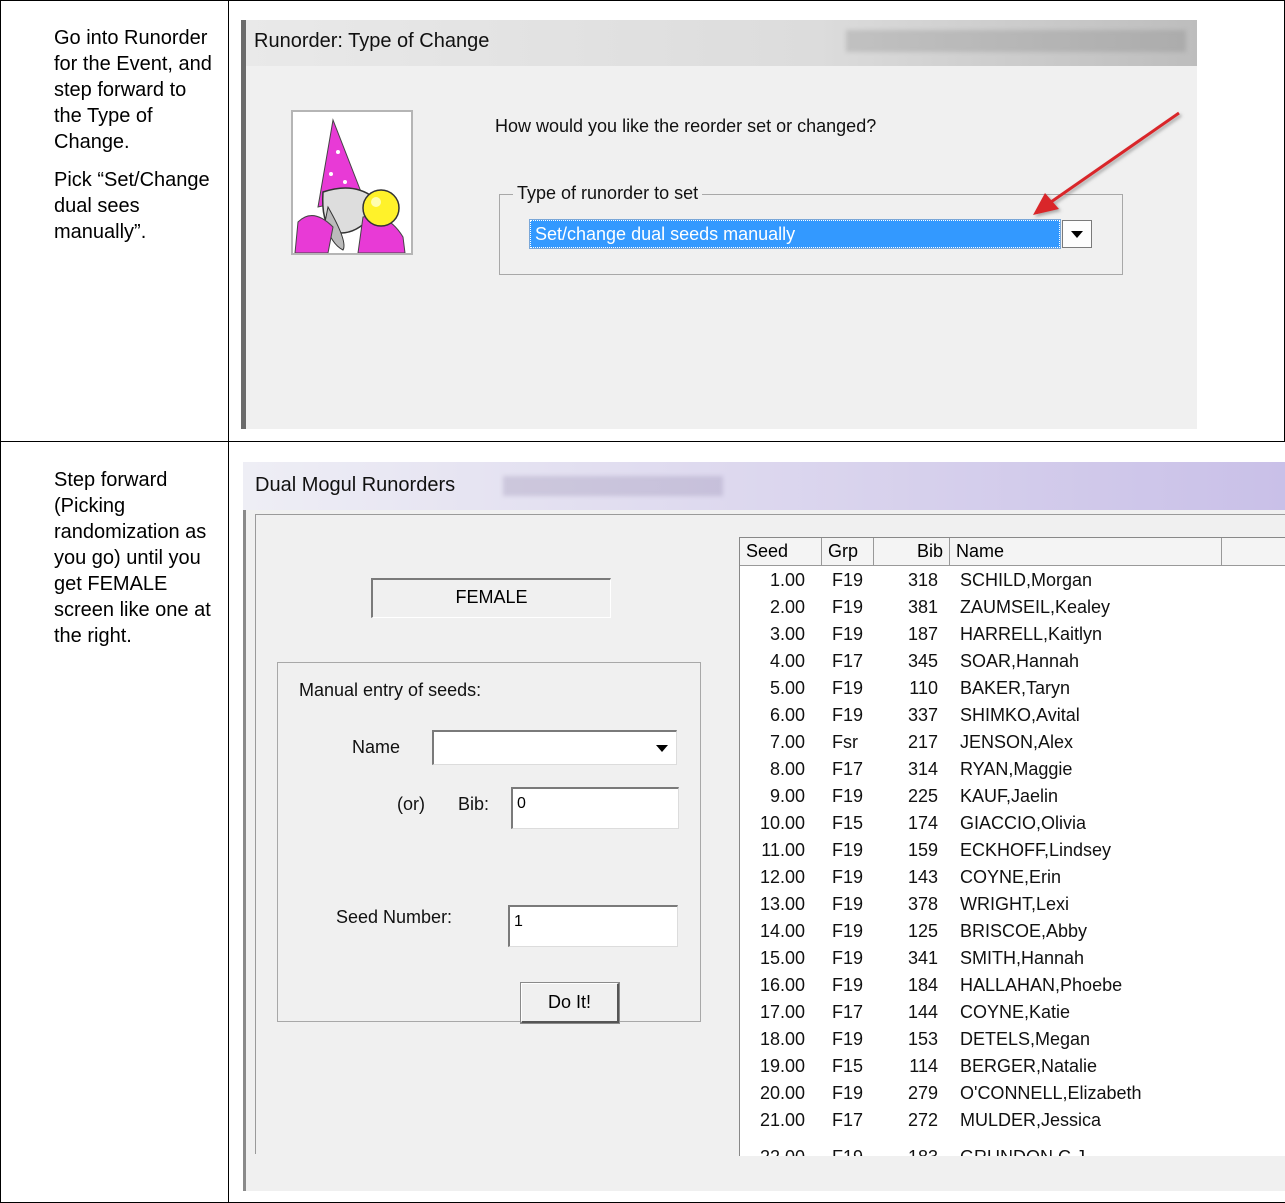  Describe the element at coordinates (721, 43) in the screenshot. I see `dialog-titlebar: Runorder: Type of Change` at that location.